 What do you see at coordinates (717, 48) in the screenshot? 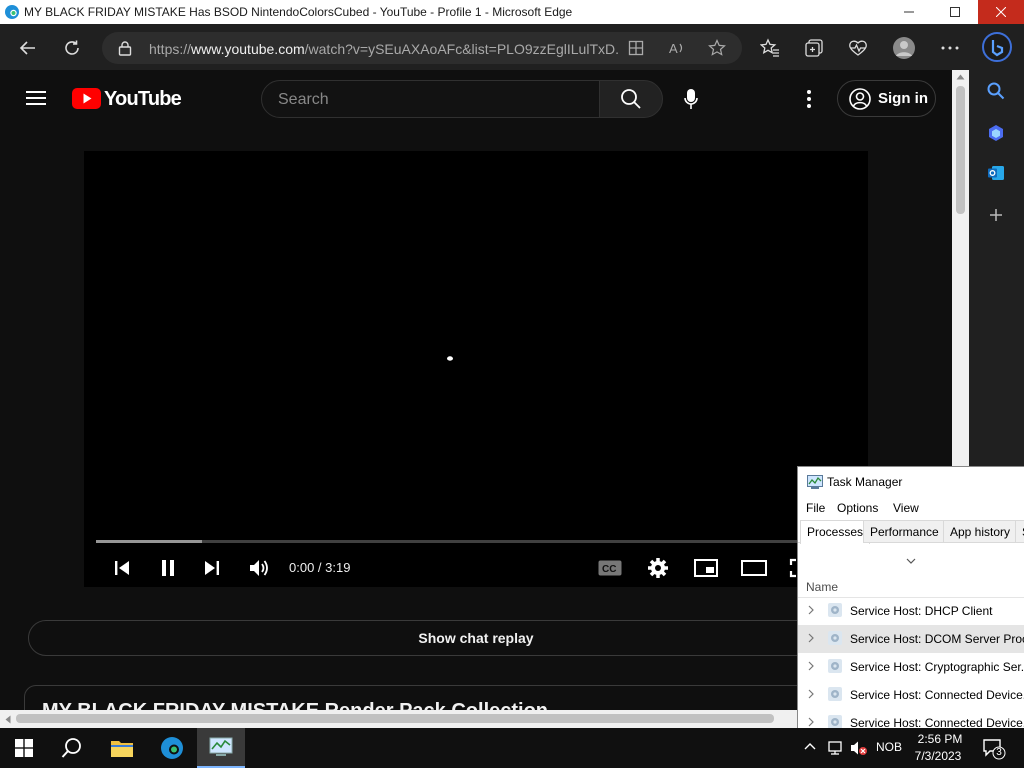
I see `favorite-star-icon` at bounding box center [717, 48].